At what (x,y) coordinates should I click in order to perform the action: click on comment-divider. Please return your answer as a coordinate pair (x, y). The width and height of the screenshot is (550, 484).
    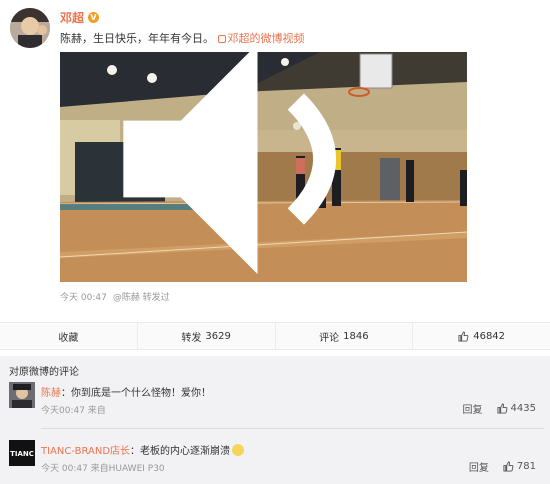
    Looking at the image, I should click on (292, 428).